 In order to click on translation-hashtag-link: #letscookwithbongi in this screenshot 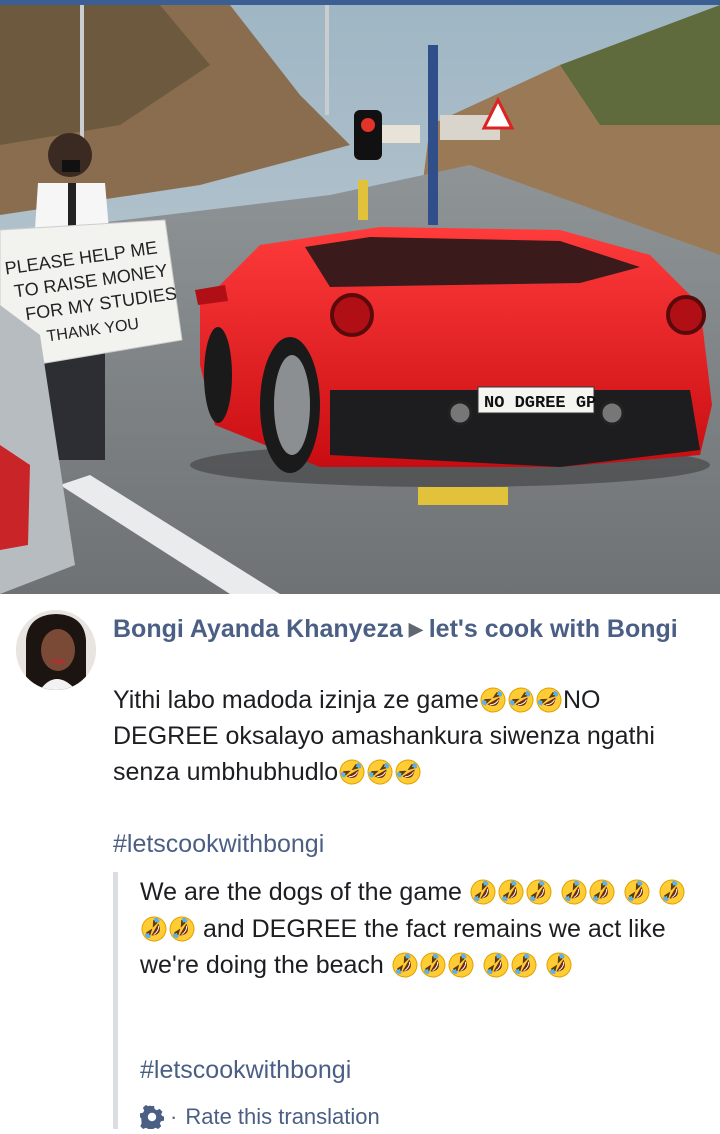, I will do `click(245, 1070)`.